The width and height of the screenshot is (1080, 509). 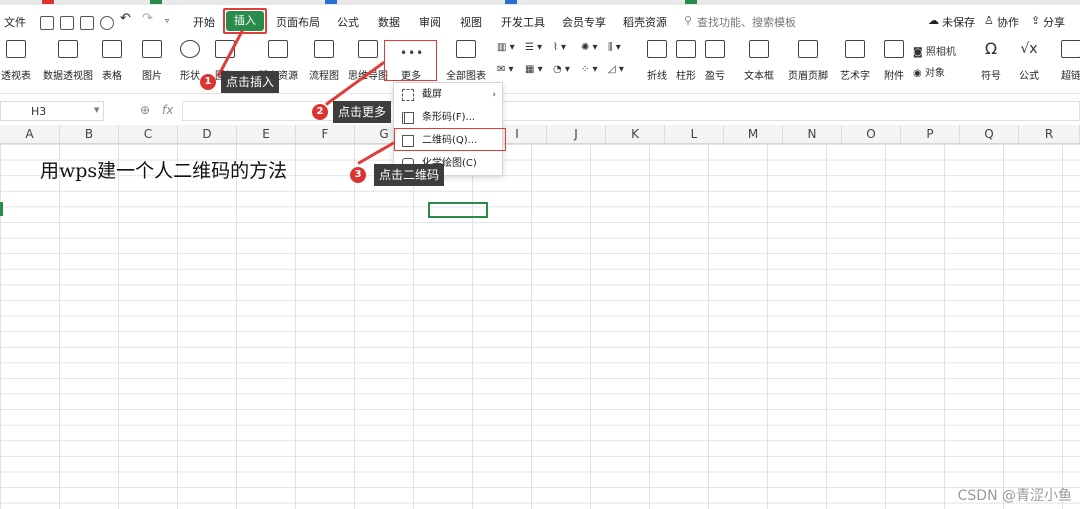 I want to click on share-button: 分享, so click(x=1054, y=22).